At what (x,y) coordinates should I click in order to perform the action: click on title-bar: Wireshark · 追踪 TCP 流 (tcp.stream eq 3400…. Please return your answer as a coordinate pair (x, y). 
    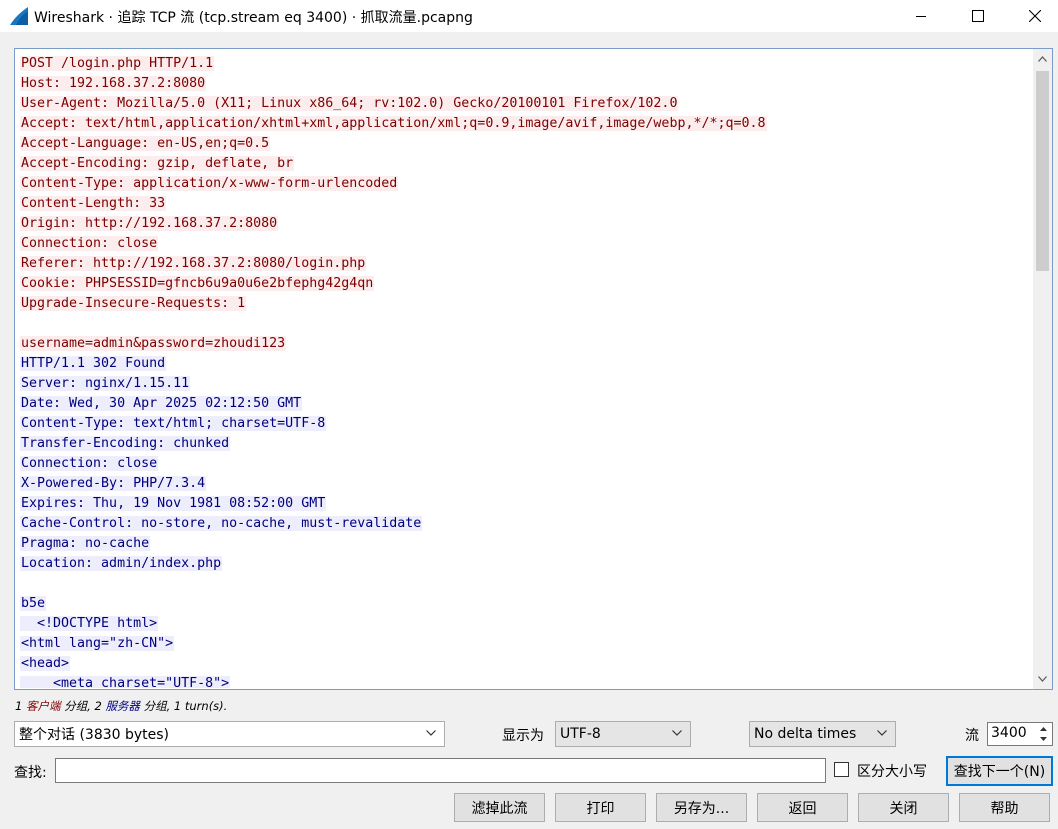
    Looking at the image, I should click on (529, 16).